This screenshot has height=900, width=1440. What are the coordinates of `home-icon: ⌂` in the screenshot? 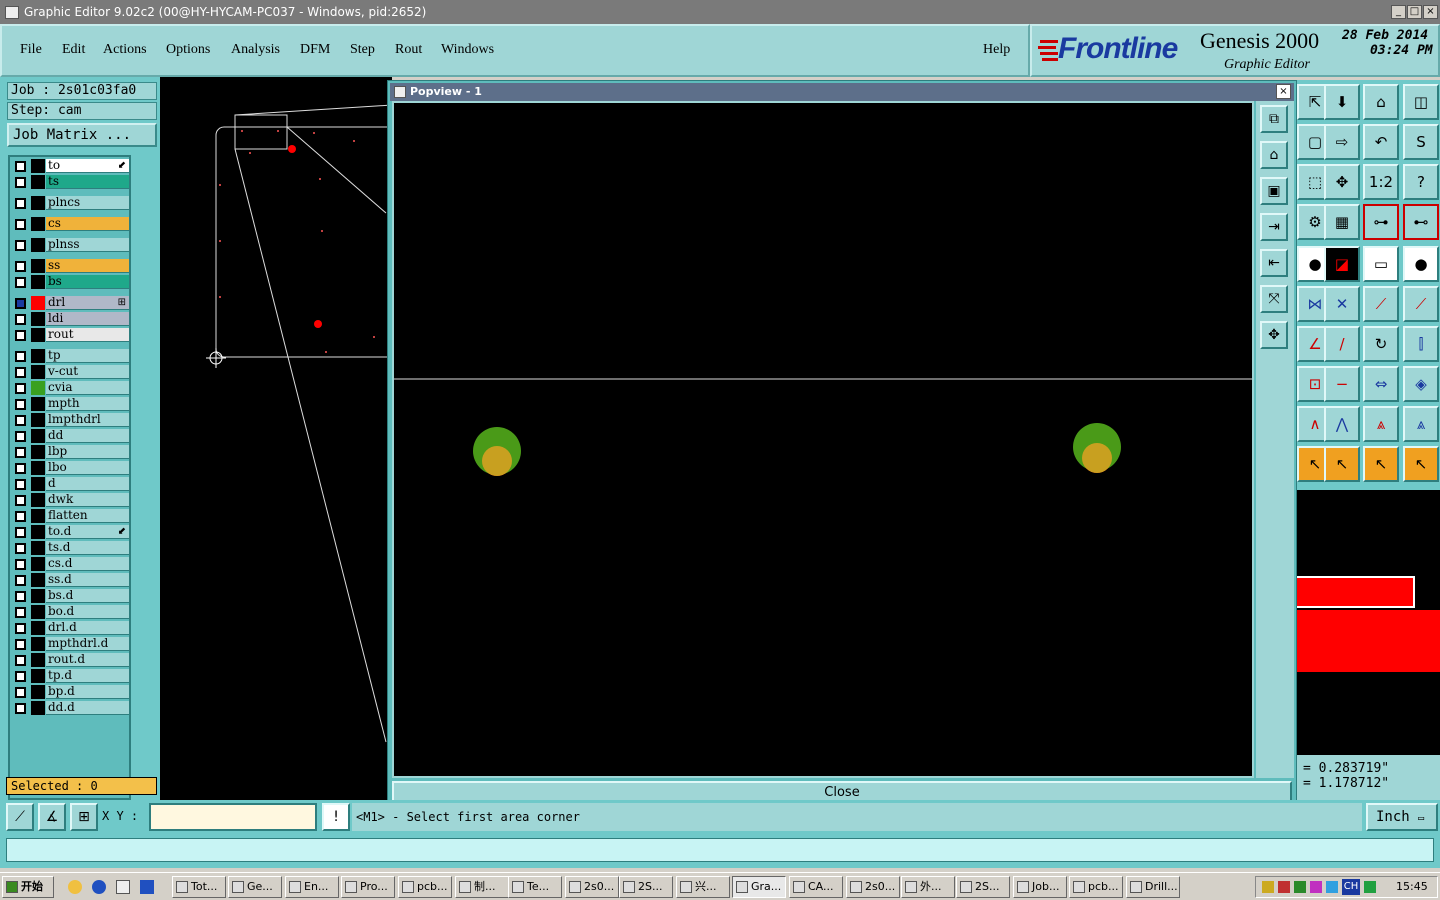 It's located at (1381, 102).